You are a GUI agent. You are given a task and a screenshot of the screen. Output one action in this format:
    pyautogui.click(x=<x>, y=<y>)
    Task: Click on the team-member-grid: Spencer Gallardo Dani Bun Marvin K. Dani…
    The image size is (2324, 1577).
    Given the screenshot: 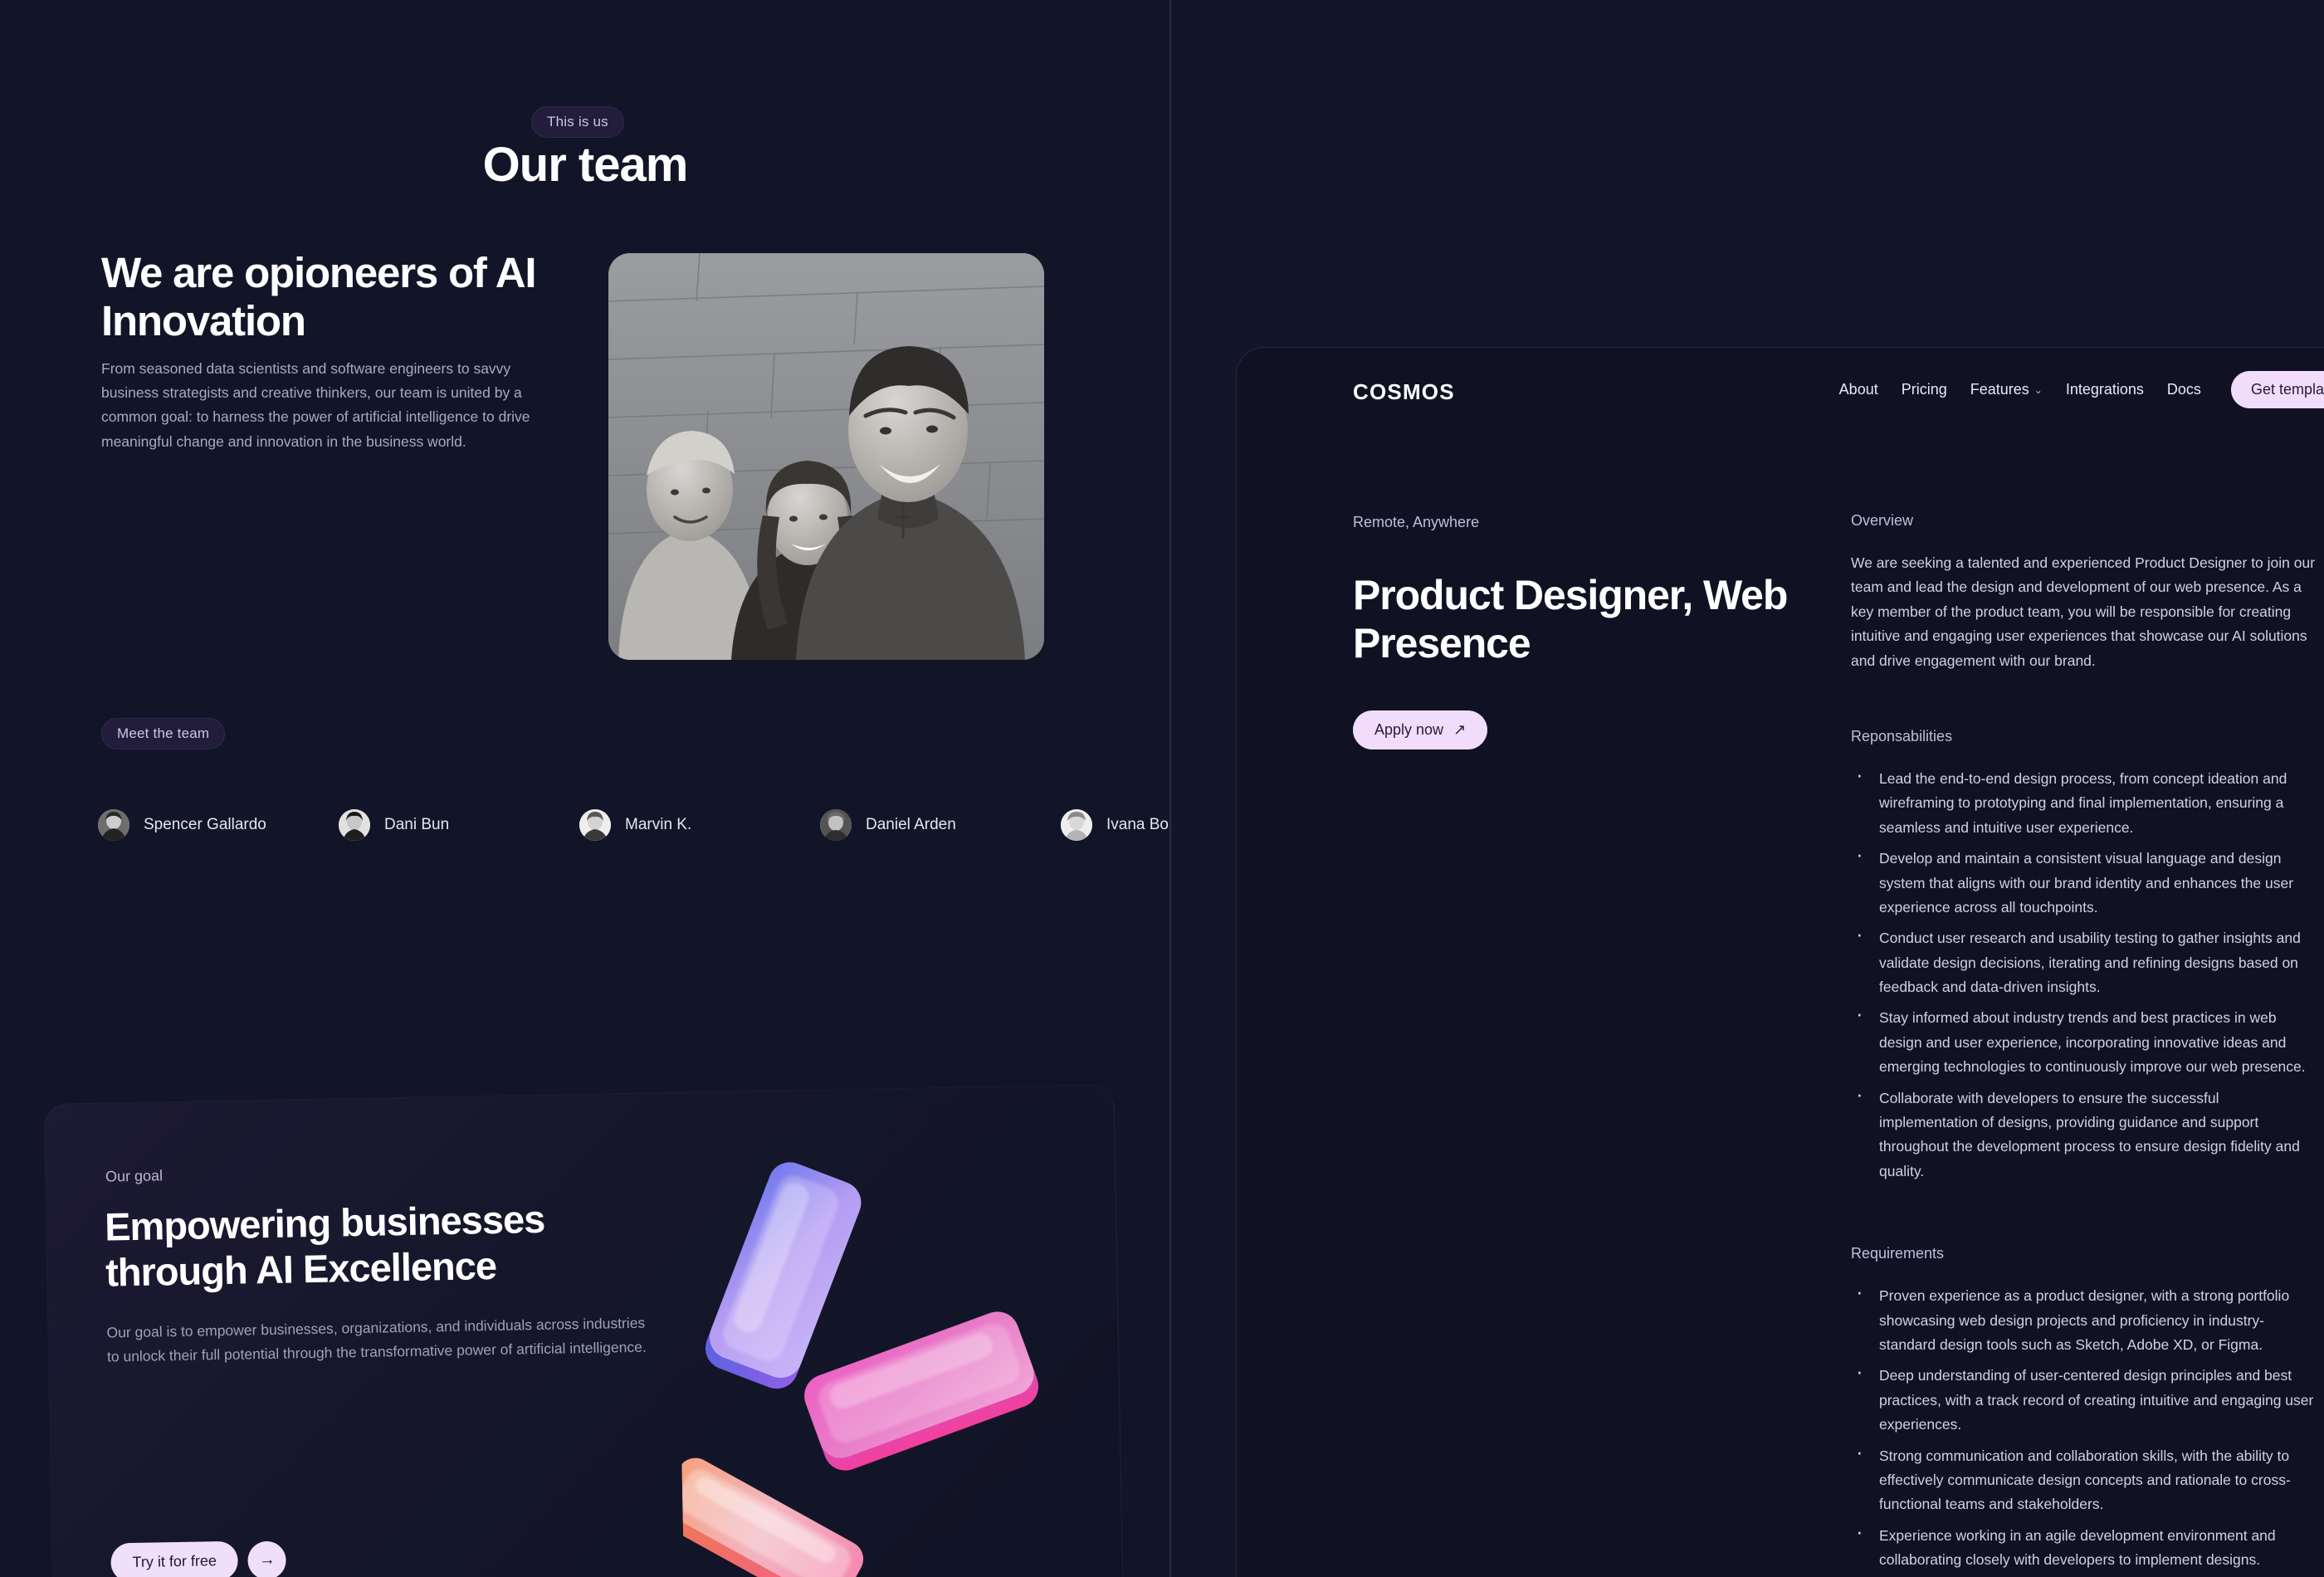 What is the action you would take?
    pyautogui.click(x=634, y=825)
    